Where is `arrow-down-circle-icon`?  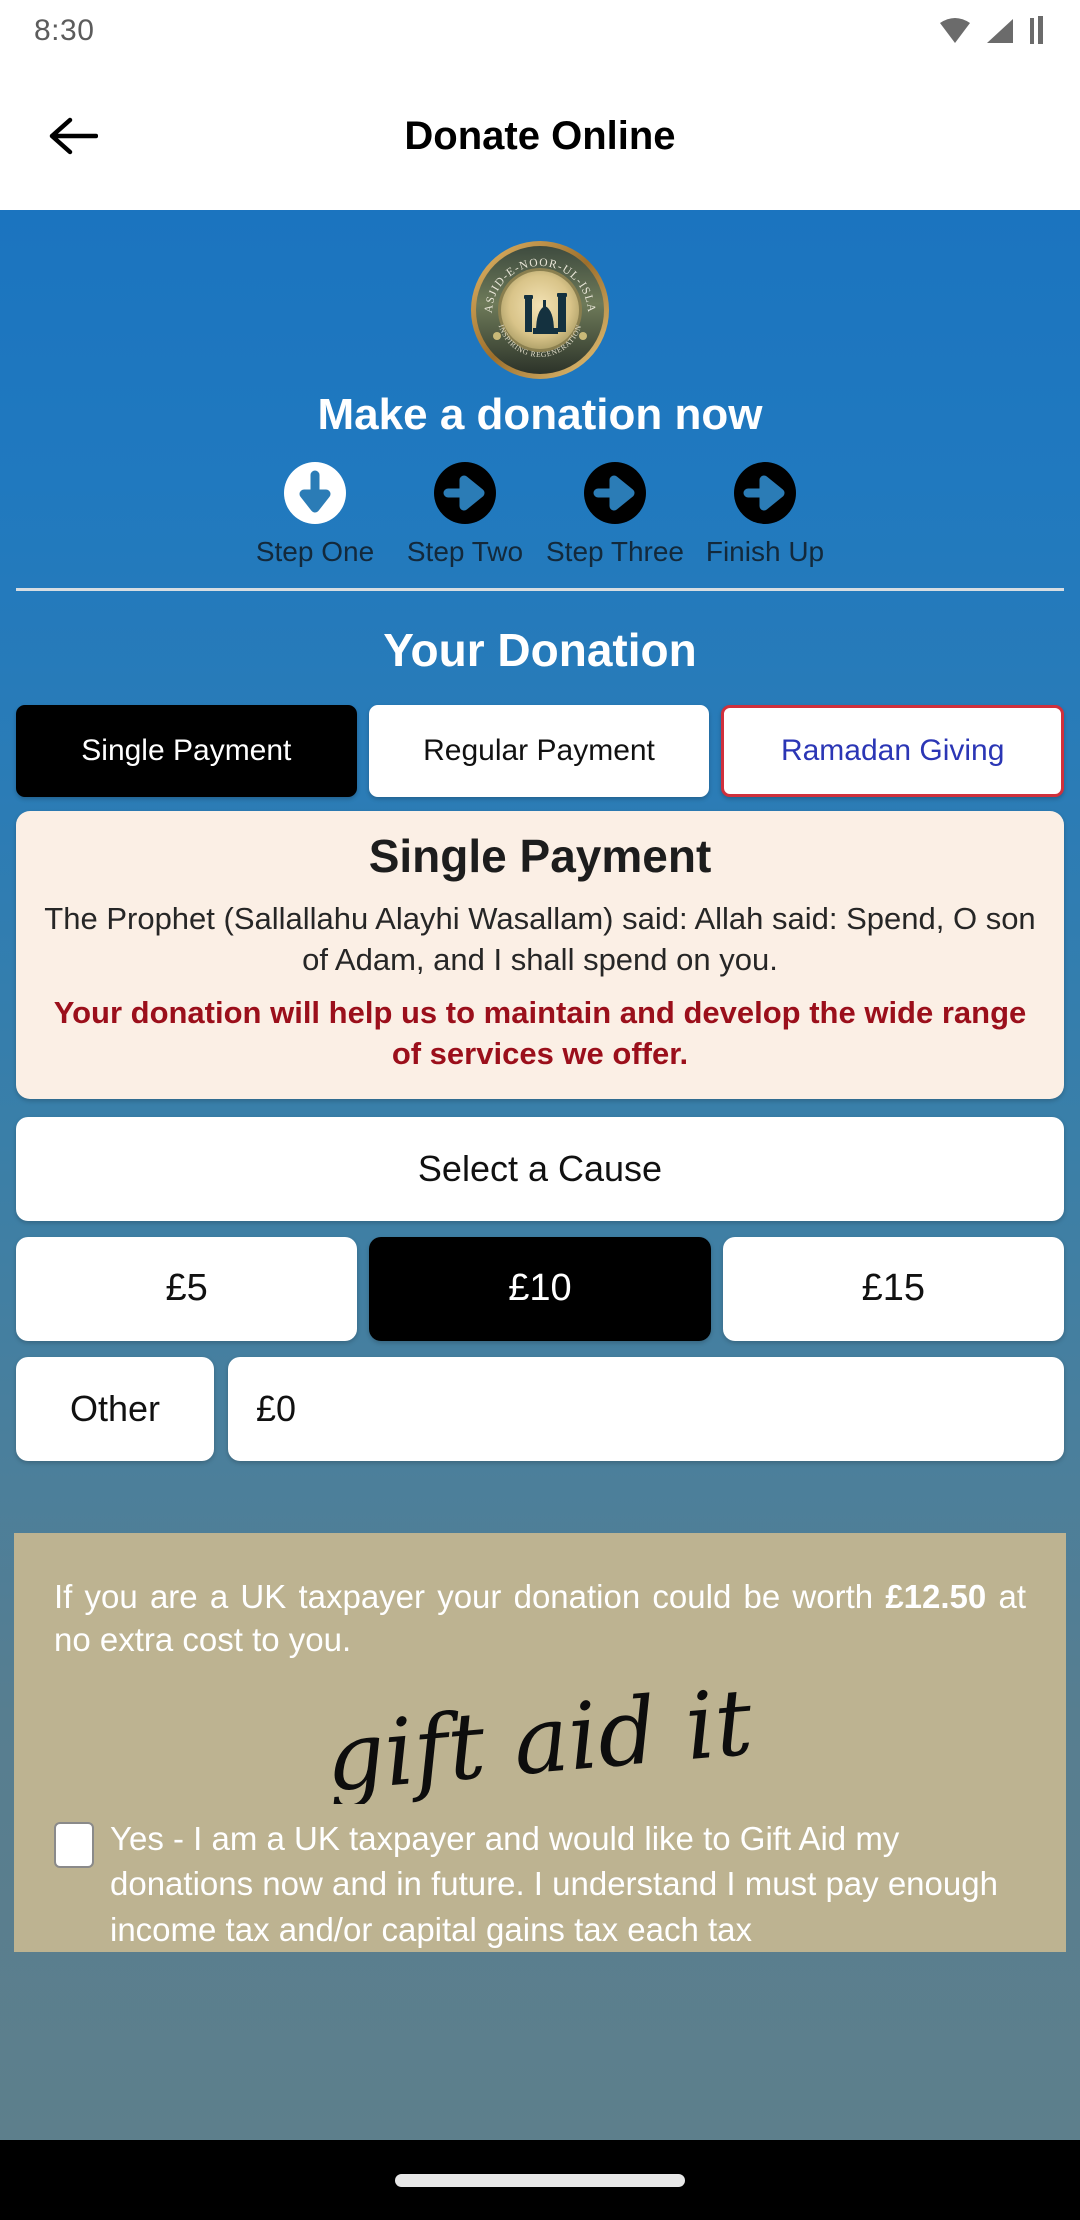
arrow-down-circle-icon is located at coordinates (315, 493).